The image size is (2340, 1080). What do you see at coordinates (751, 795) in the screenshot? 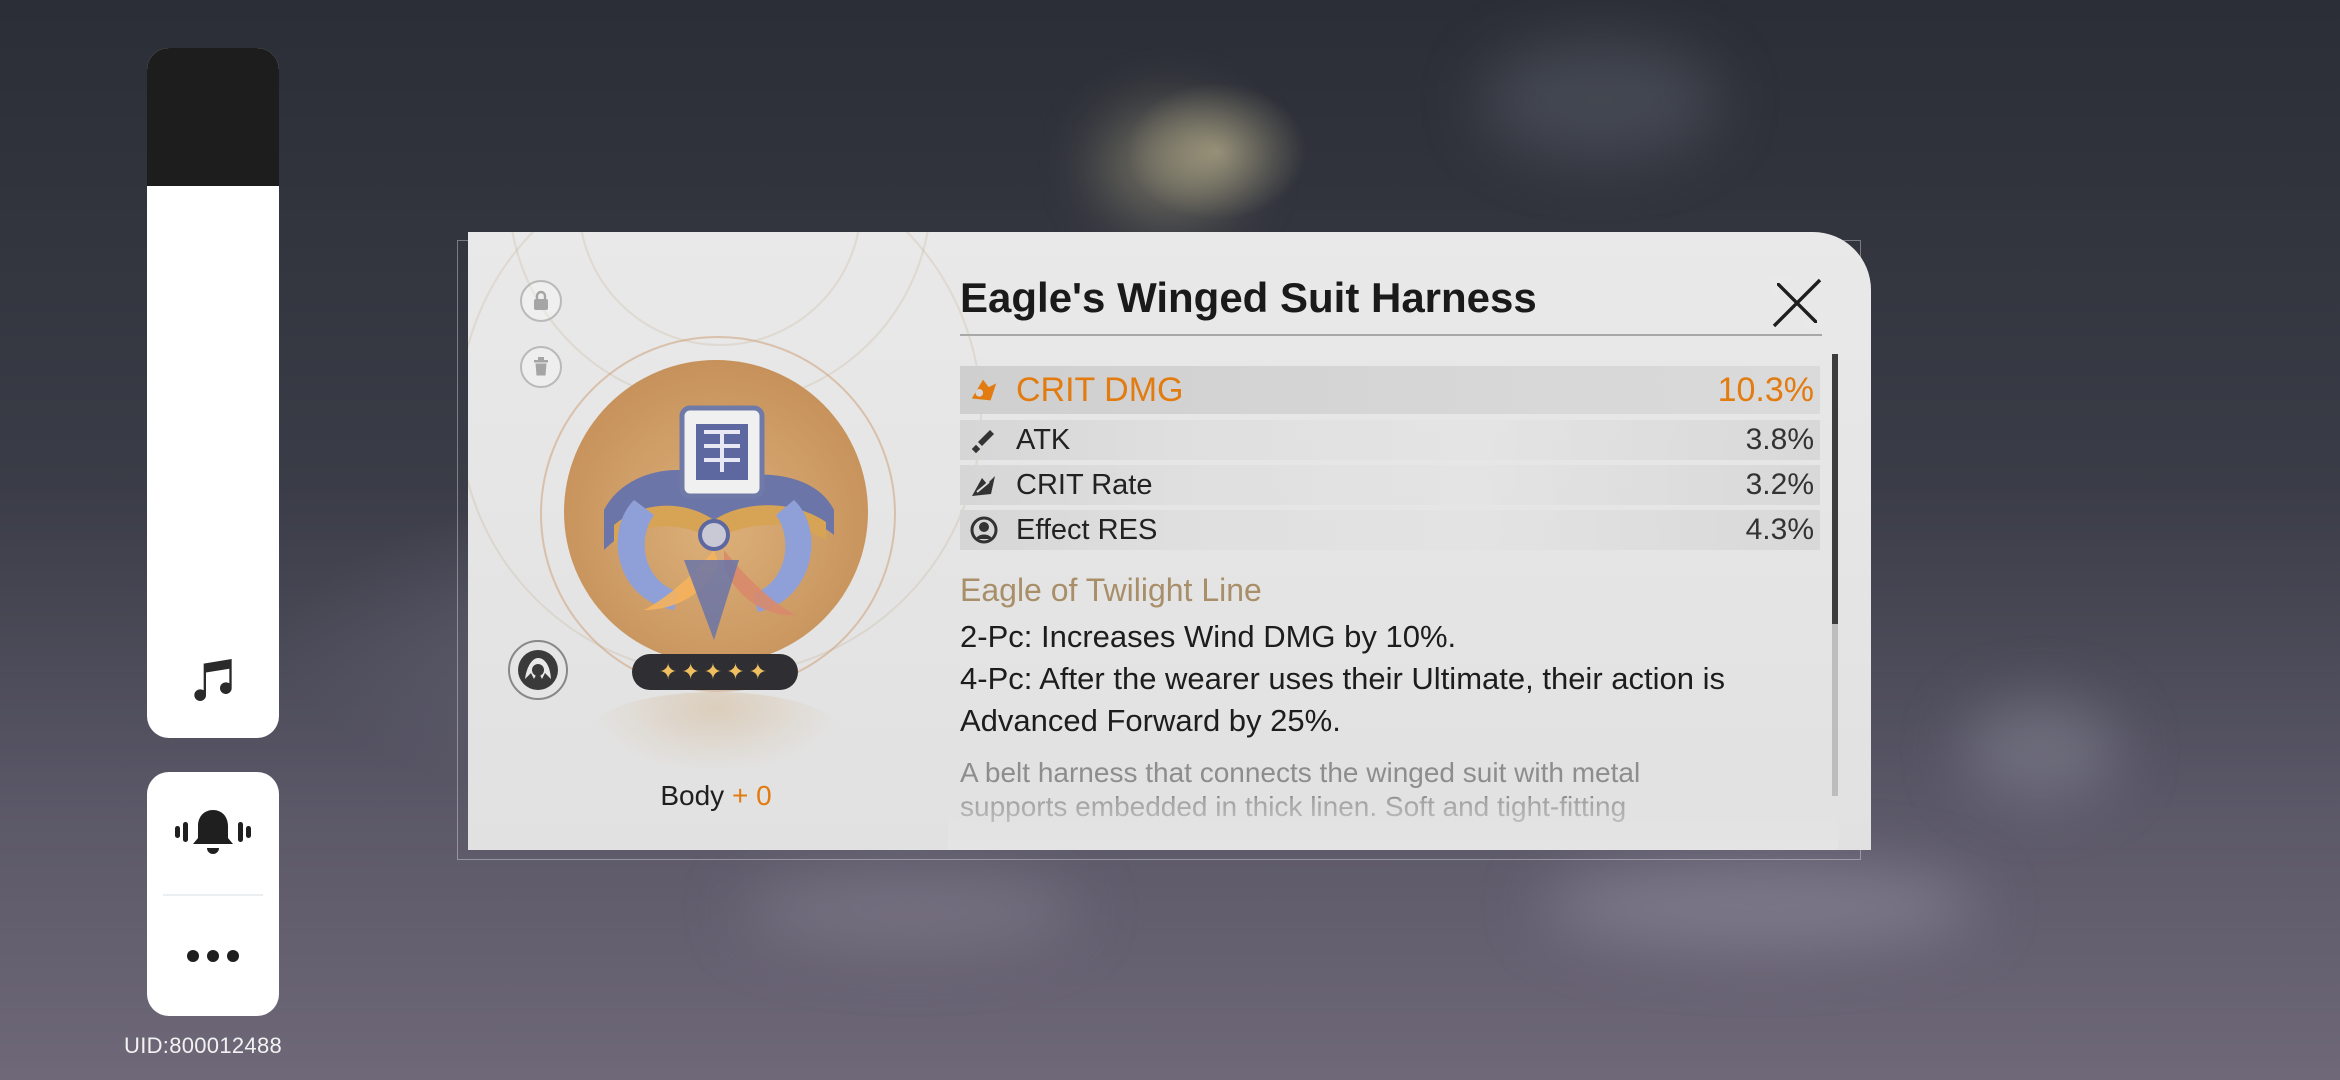
I see `relic-level: + 0` at bounding box center [751, 795].